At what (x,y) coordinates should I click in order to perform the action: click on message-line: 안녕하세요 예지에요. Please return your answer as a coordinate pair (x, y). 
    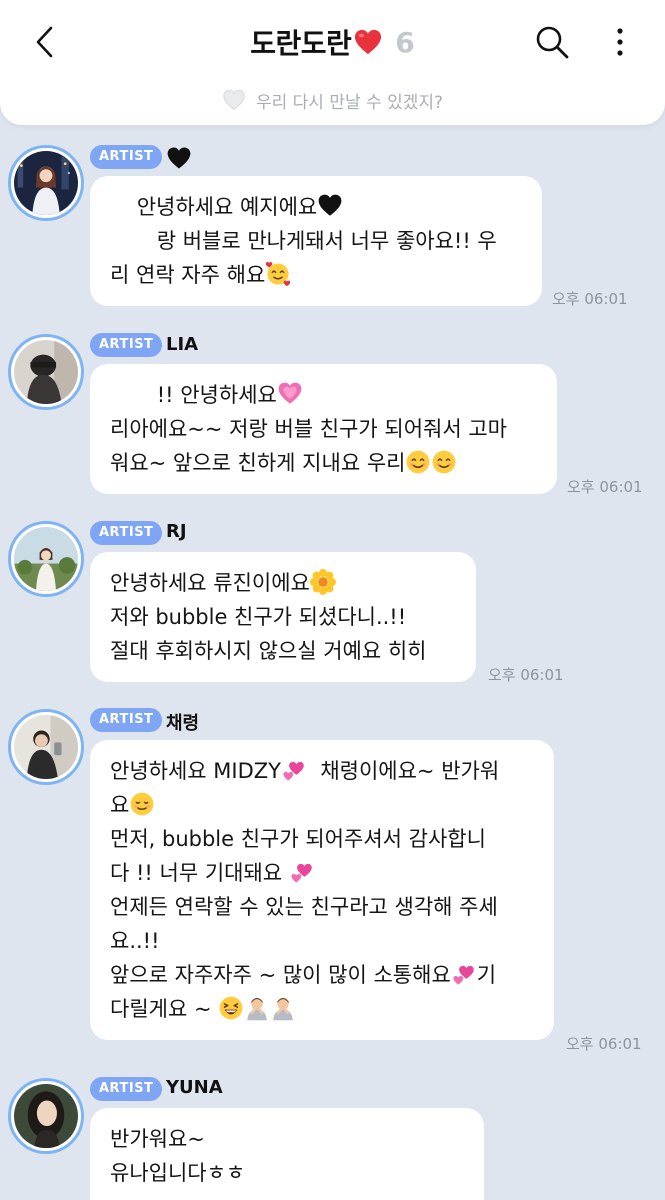
    Looking at the image, I should click on (316, 207).